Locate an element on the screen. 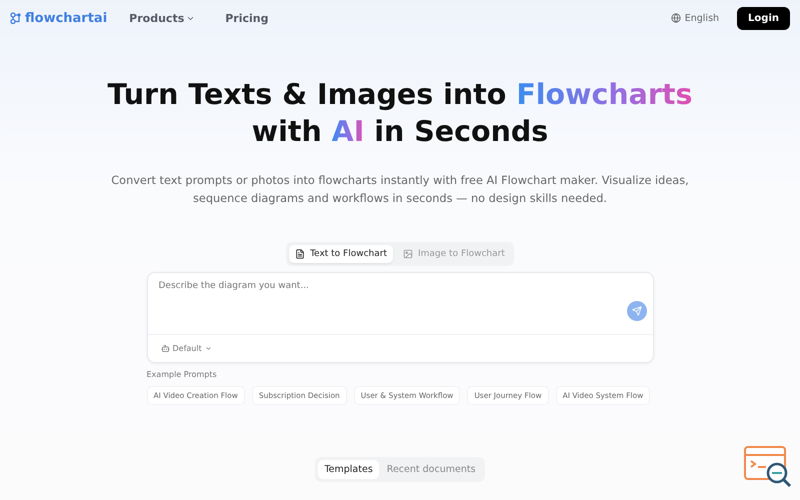  document-tab: Recent documents is located at coordinates (431, 469).